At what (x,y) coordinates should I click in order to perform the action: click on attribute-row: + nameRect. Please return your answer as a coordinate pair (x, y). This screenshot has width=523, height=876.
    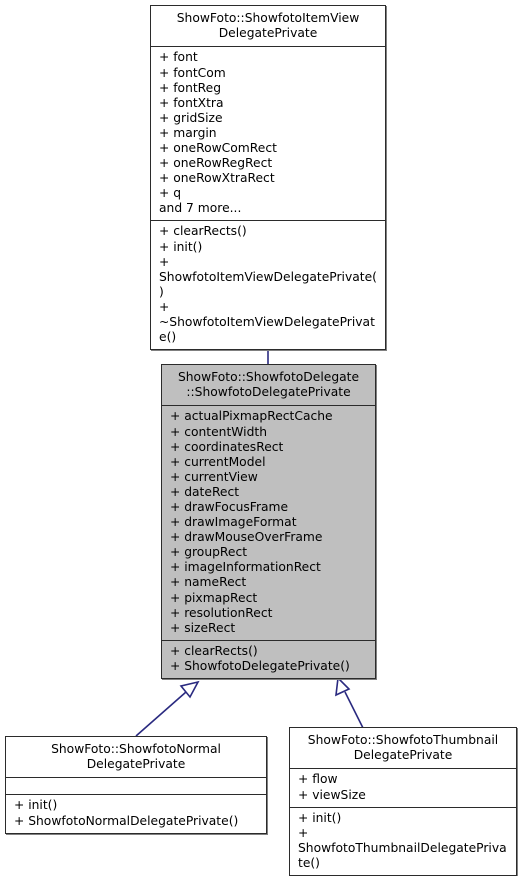
    Looking at the image, I should click on (208, 582).